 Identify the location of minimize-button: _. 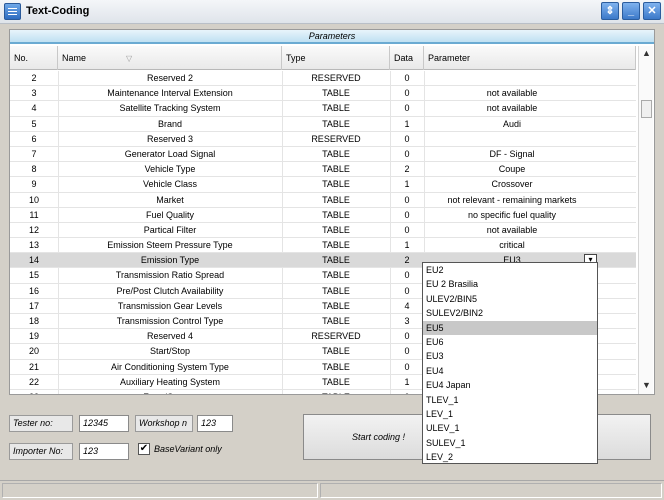
(631, 11).